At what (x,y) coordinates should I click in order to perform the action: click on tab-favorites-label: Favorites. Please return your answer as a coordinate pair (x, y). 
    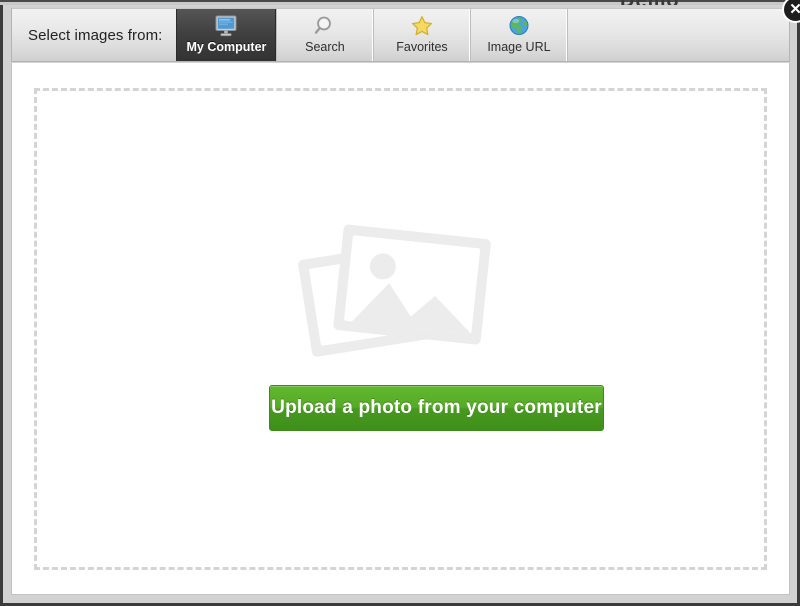
    Looking at the image, I should click on (422, 47).